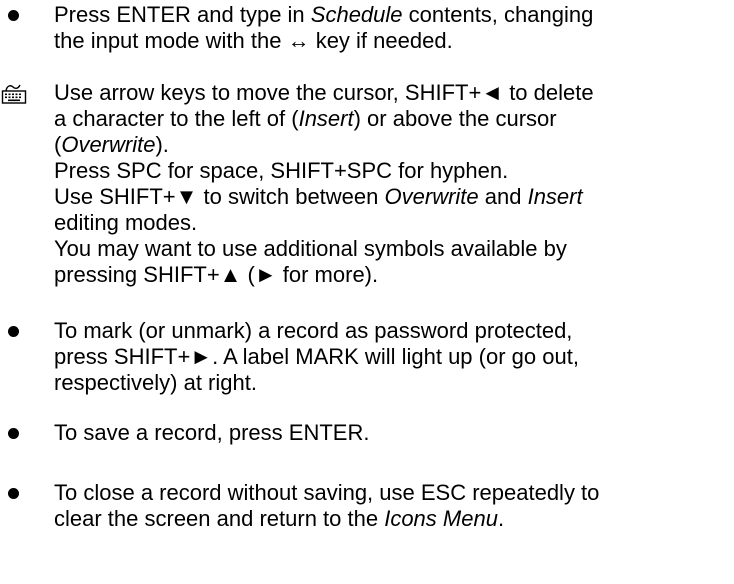 This screenshot has height=584, width=734. I want to click on text-segment: editing modes., so click(126, 222).